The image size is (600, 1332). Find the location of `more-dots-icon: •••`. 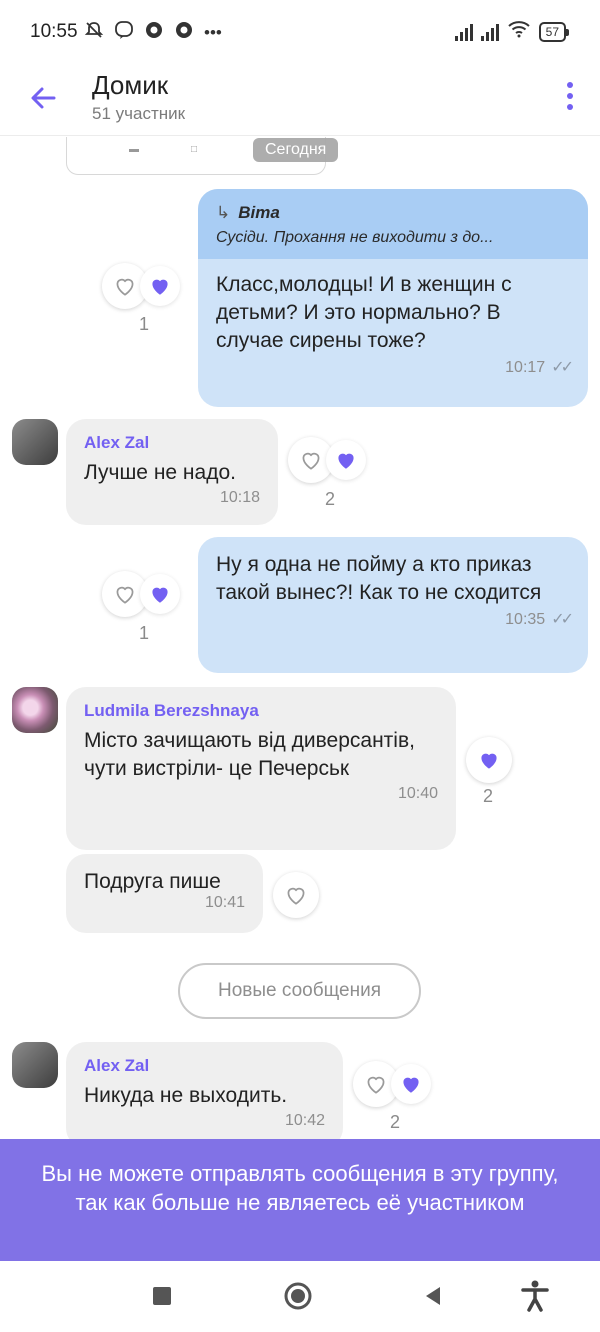

more-dots-icon: ••• is located at coordinates (213, 32).